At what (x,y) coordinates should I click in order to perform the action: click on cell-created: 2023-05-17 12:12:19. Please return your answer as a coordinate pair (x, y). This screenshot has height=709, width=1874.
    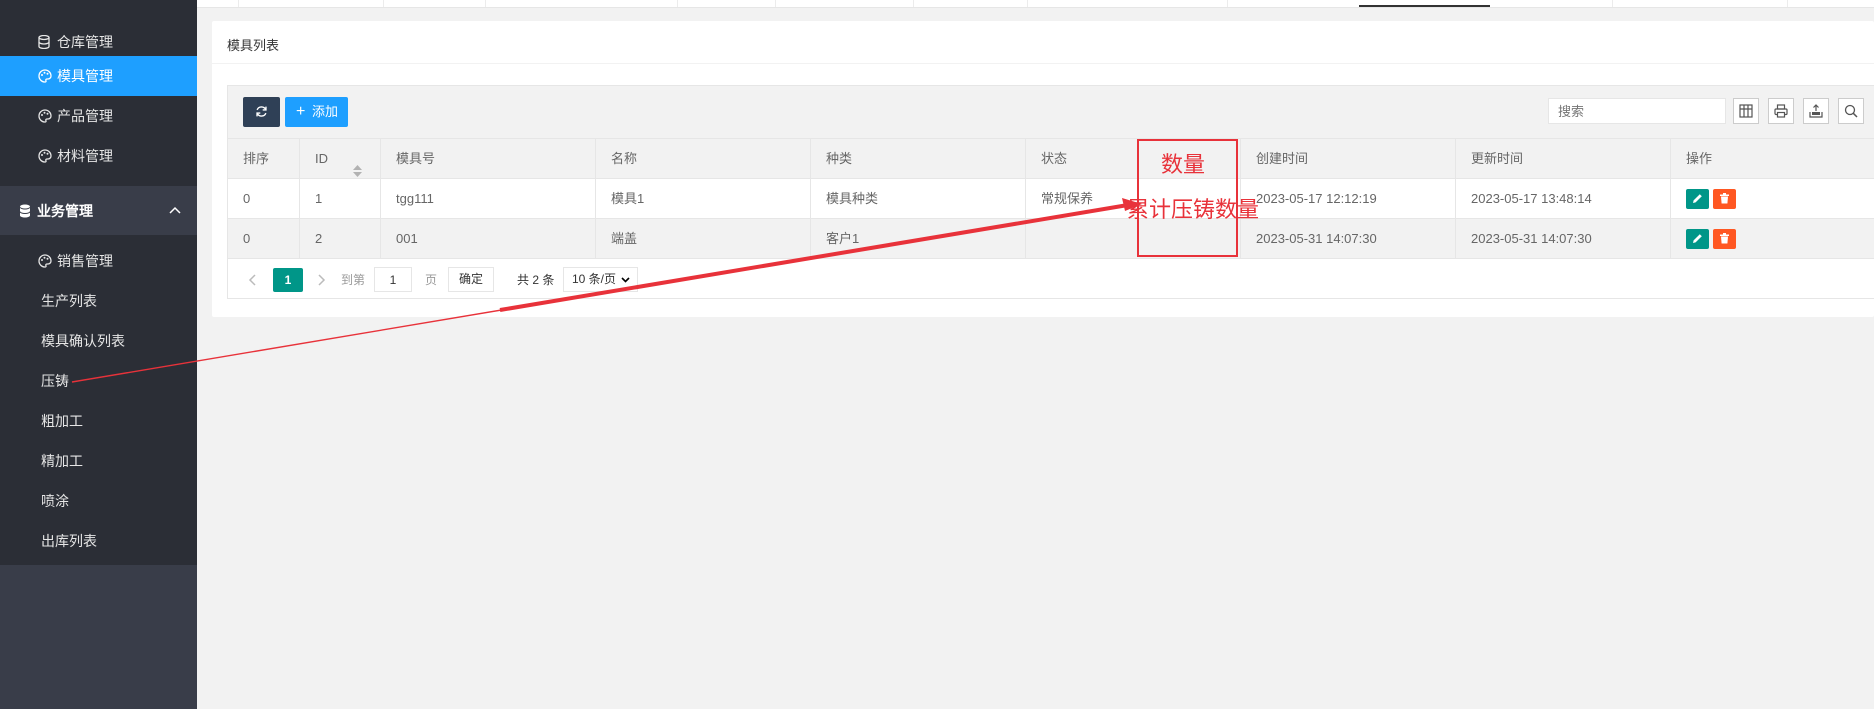
    Looking at the image, I should click on (1347, 198).